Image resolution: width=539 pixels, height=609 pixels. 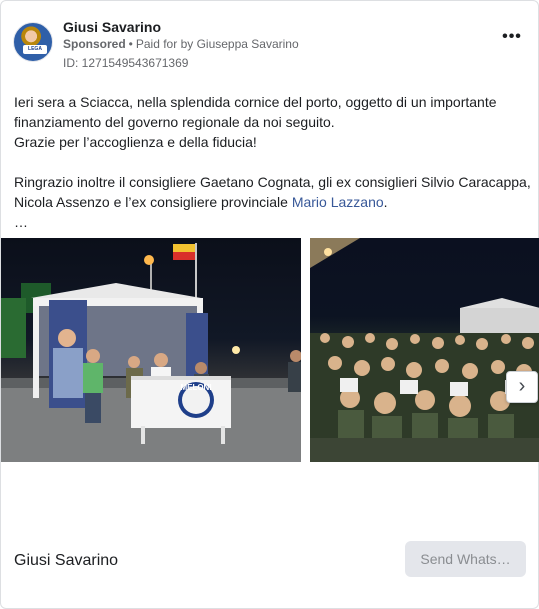 I want to click on paid-for-label: Paid for by Giuseppa Savarino, so click(x=217, y=44).